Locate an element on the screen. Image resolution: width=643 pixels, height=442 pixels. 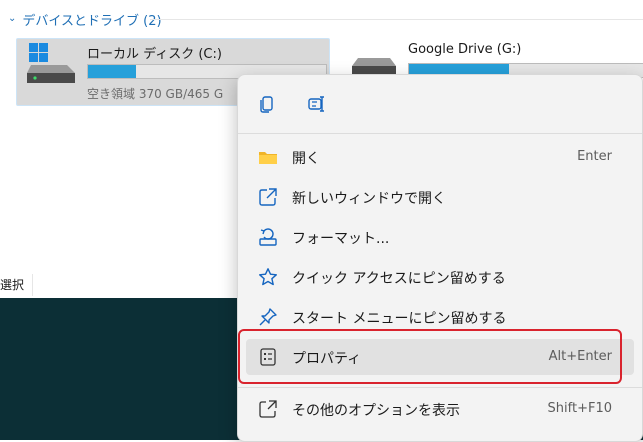
drive-c-usage-fill is located at coordinates (112, 71).